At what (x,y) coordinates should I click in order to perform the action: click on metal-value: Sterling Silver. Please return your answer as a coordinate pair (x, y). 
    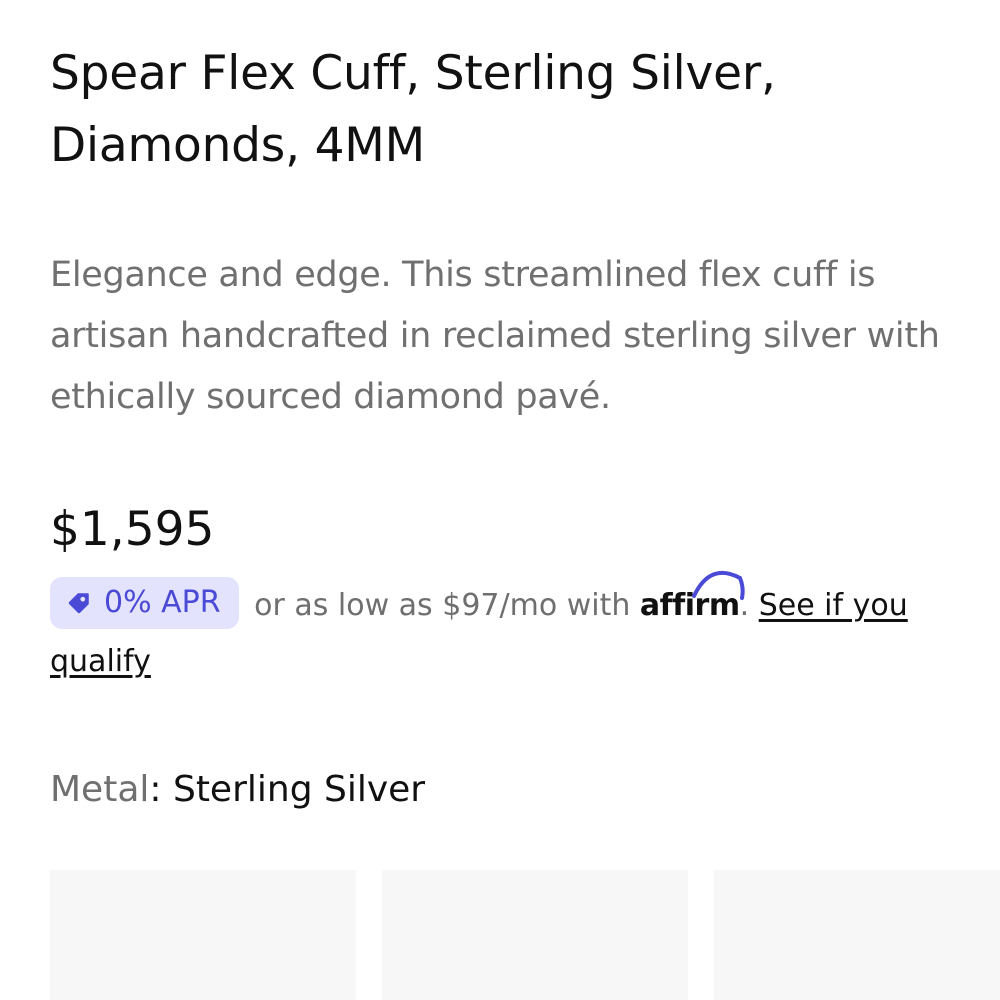
    Looking at the image, I should click on (299, 789).